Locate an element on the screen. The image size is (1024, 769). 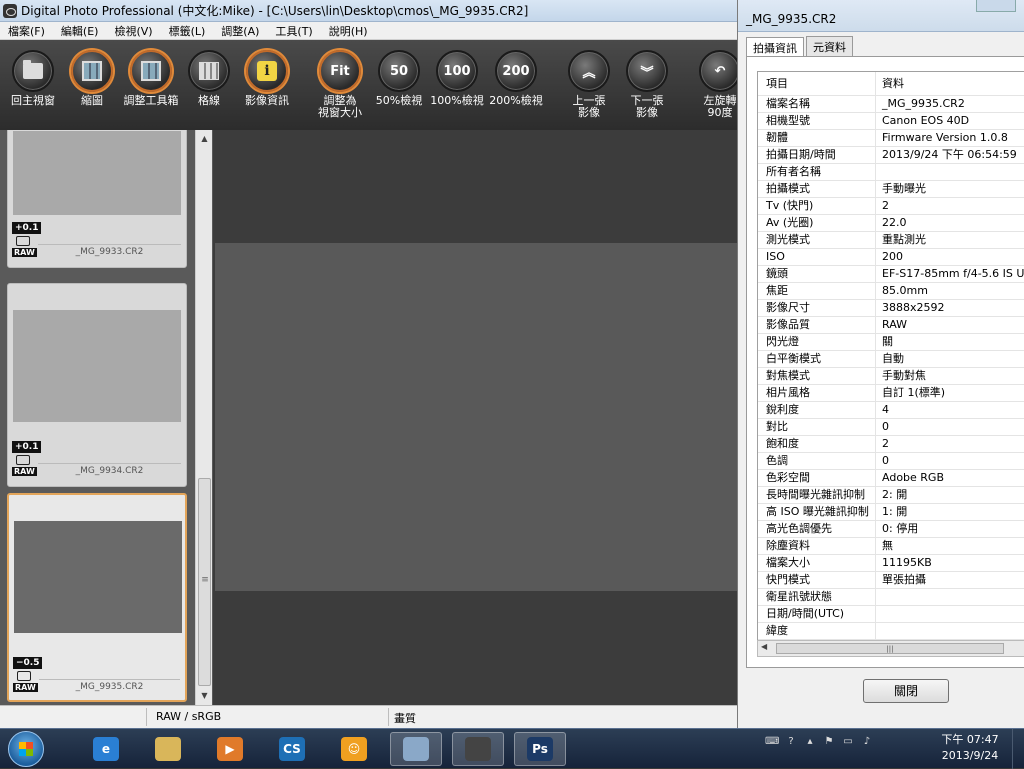
info-key: Av (光圈) is located at coordinates (817, 223).